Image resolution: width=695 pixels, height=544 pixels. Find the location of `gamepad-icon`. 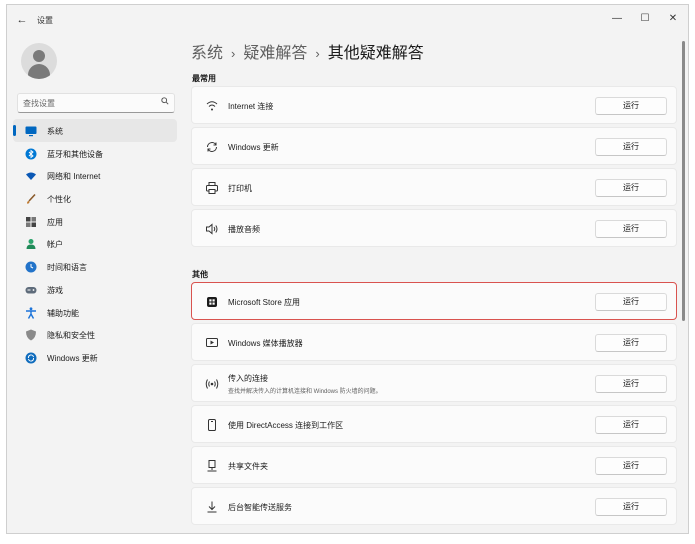

gamepad-icon is located at coordinates (31, 289).